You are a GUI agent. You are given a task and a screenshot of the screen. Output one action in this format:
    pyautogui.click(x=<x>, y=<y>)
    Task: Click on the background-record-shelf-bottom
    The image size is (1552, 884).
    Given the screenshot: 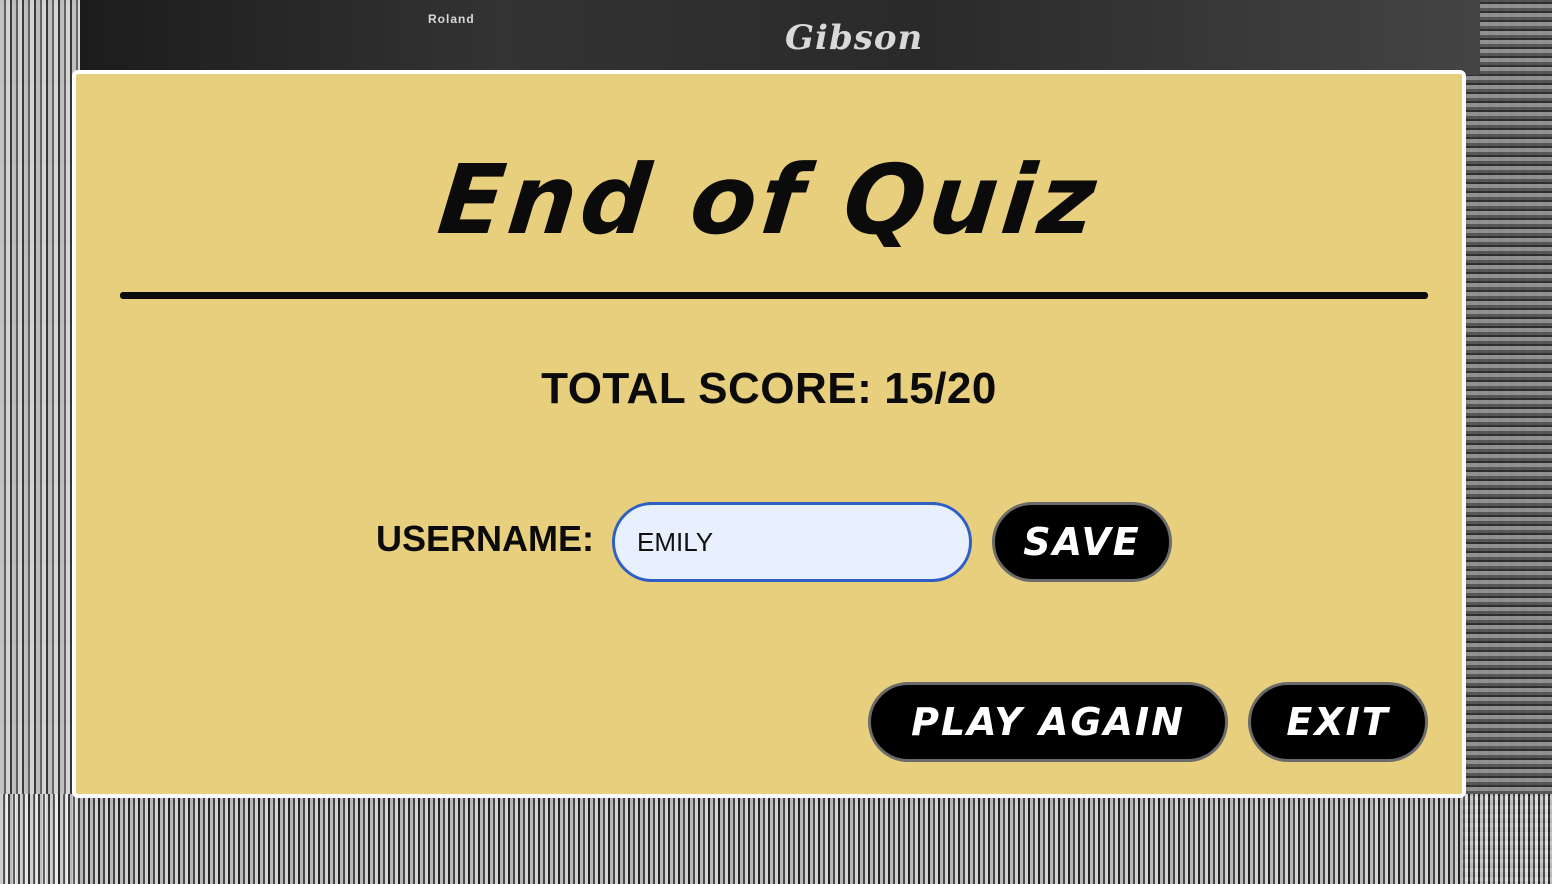 What is the action you would take?
    pyautogui.click(x=776, y=839)
    